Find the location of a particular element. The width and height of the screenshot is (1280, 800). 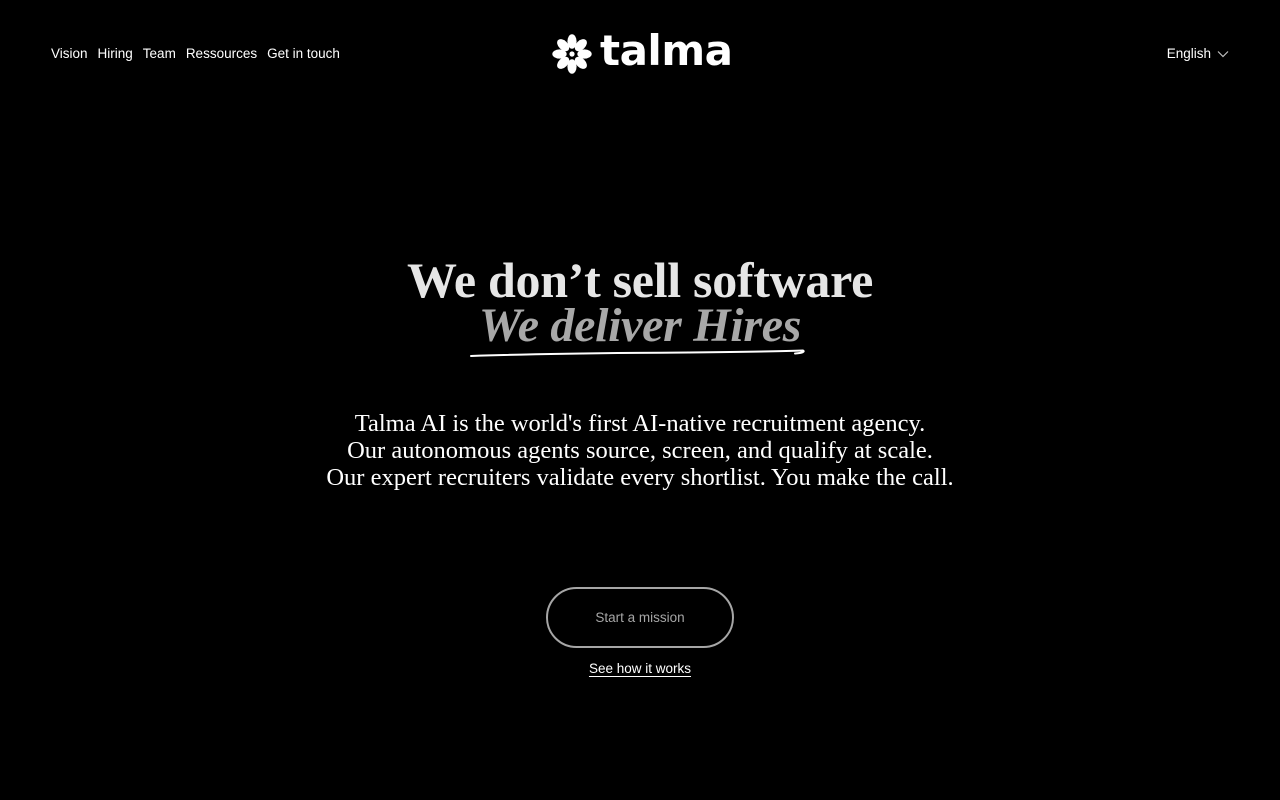

language-selector: English is located at coordinates (1198, 54).